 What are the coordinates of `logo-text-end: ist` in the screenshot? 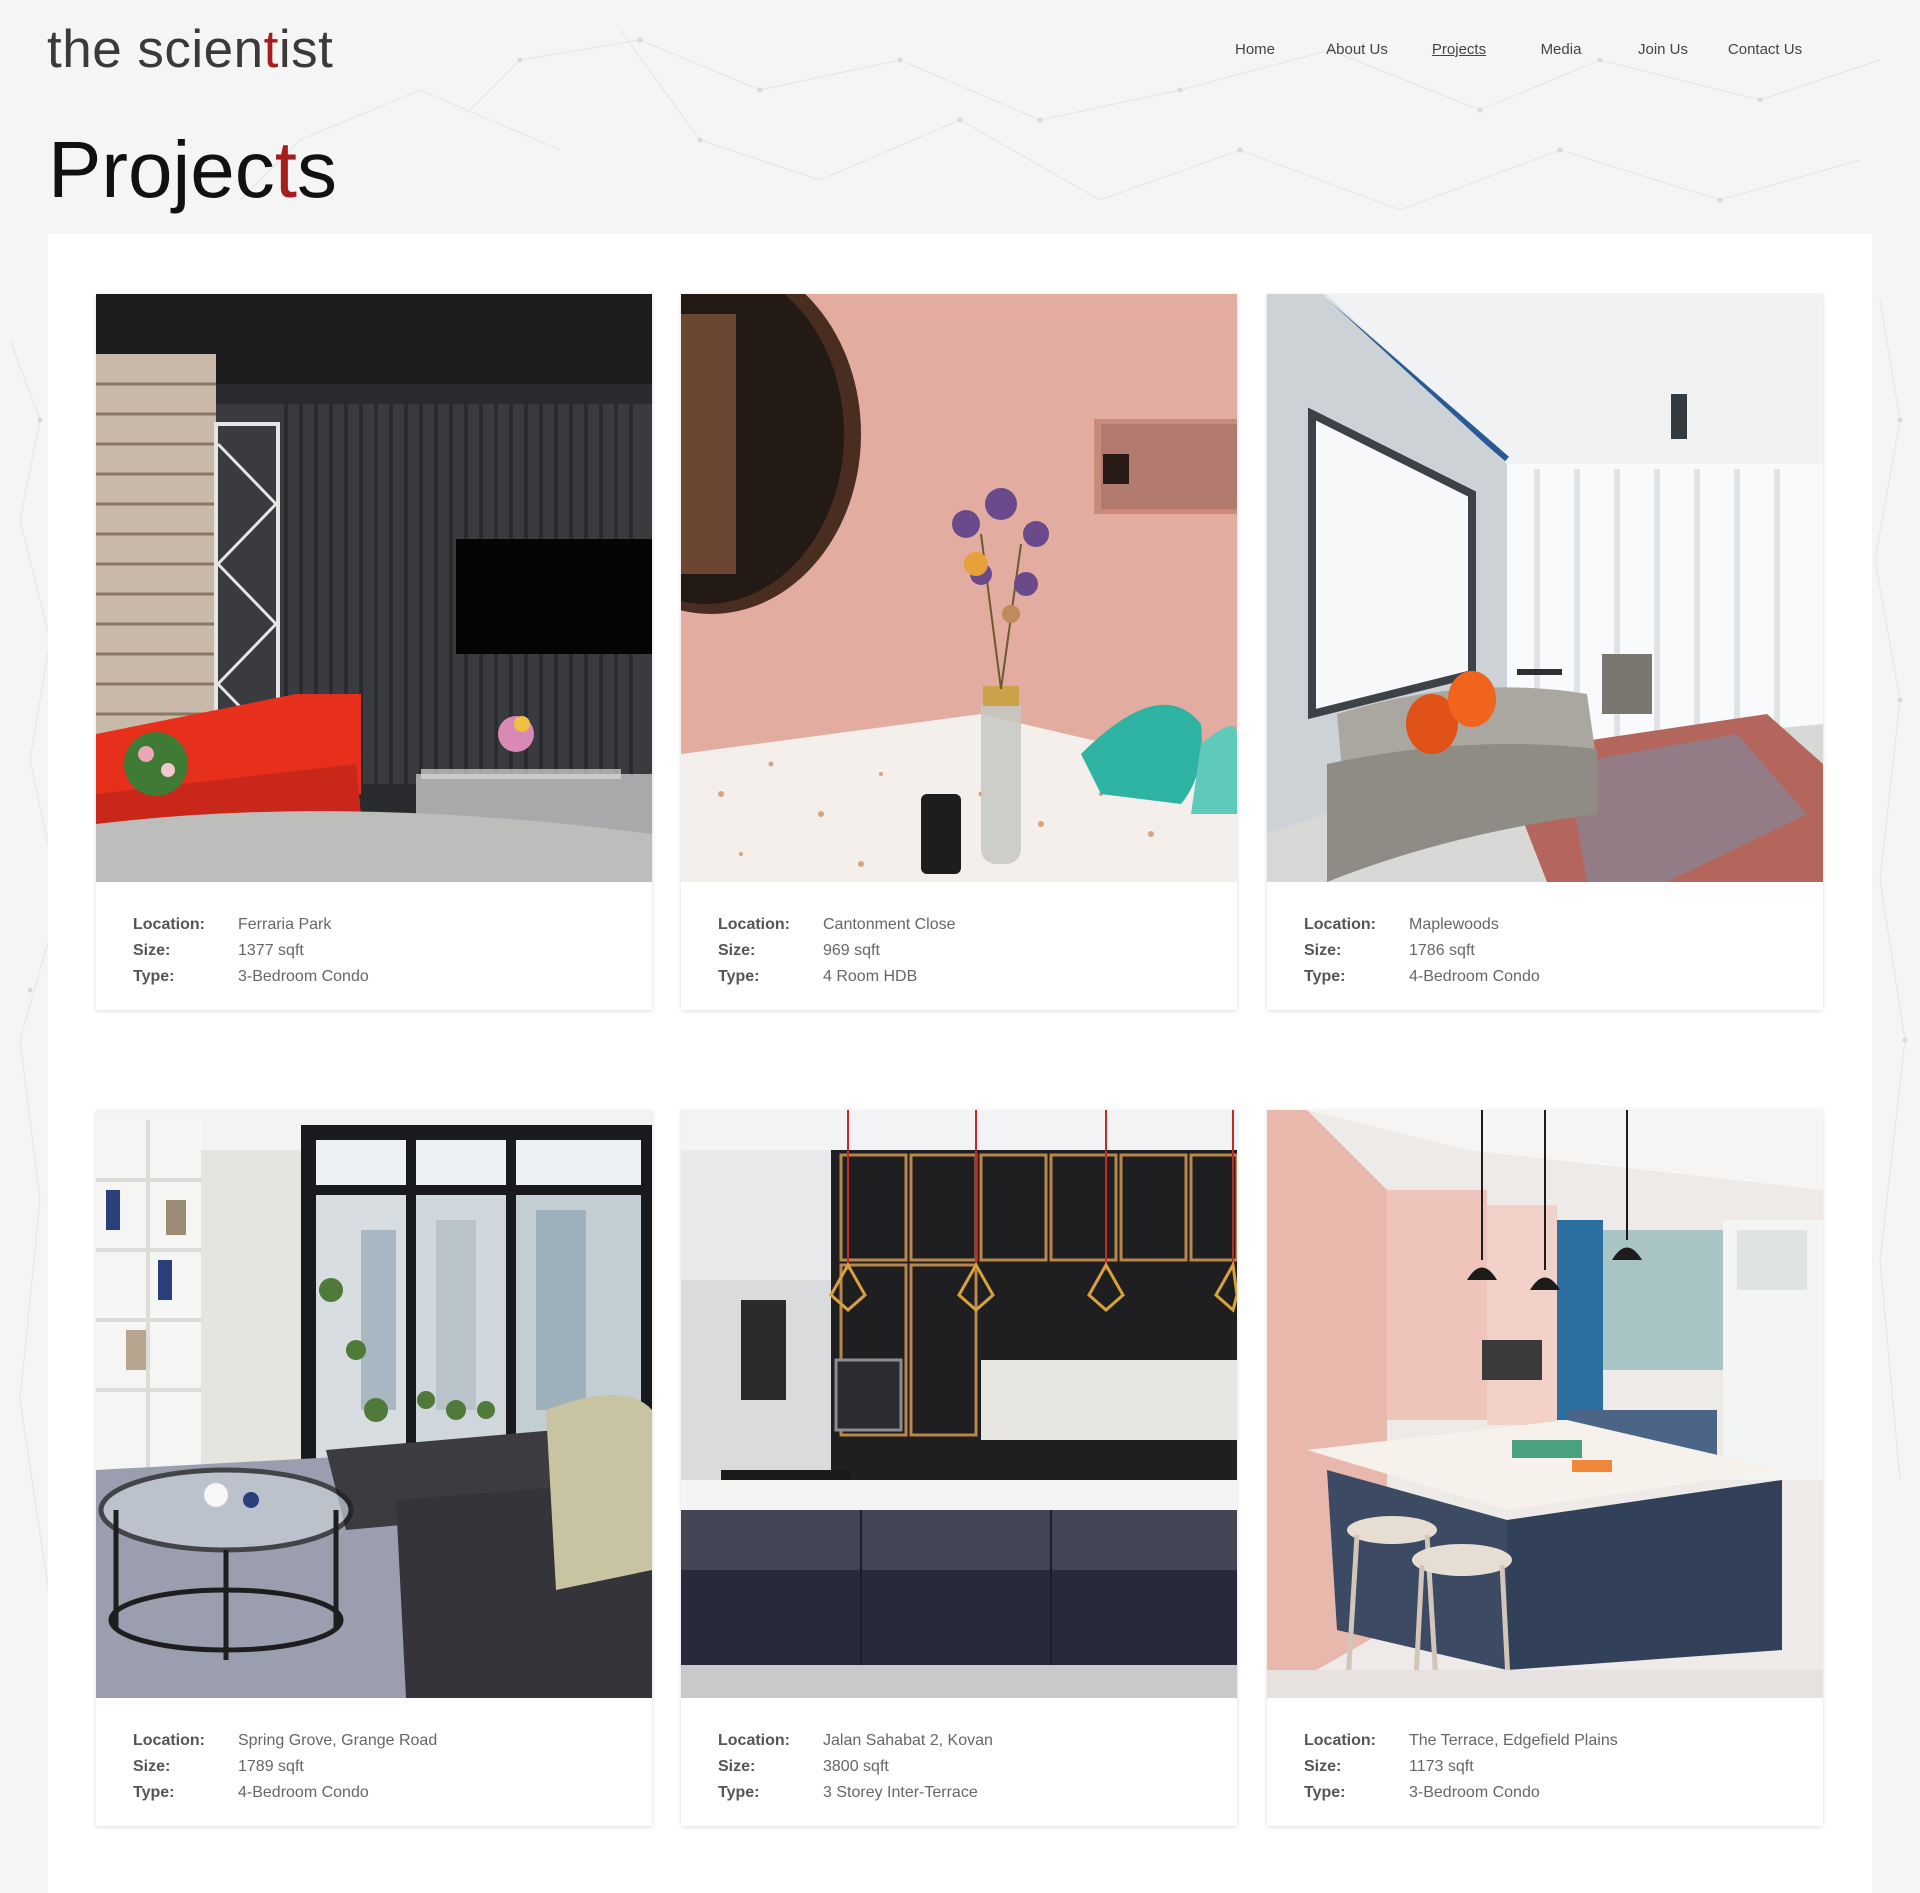 It's located at (306, 49).